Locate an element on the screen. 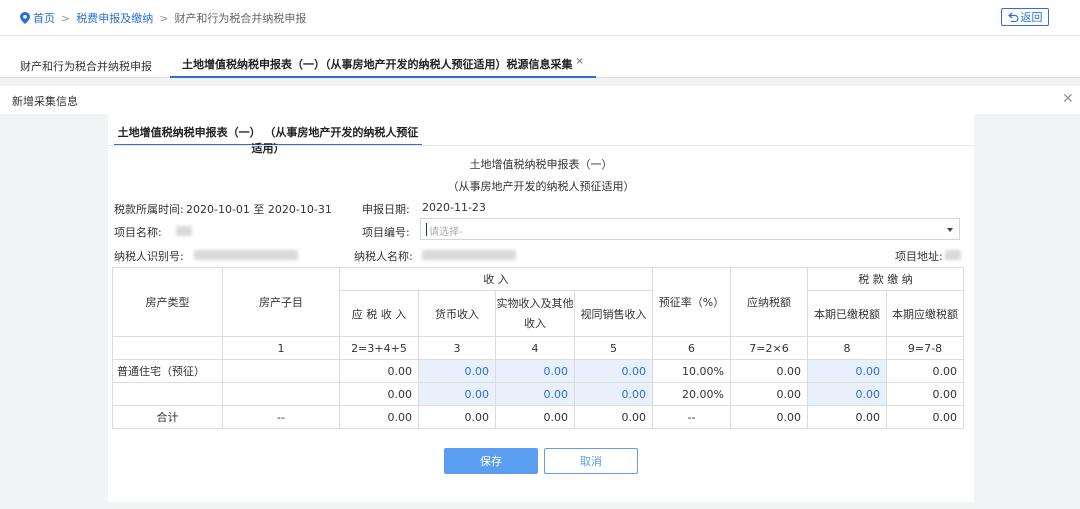 This screenshot has width=1080, height=509. col-header-prepay-rate: 预征率（%） is located at coordinates (691, 302).